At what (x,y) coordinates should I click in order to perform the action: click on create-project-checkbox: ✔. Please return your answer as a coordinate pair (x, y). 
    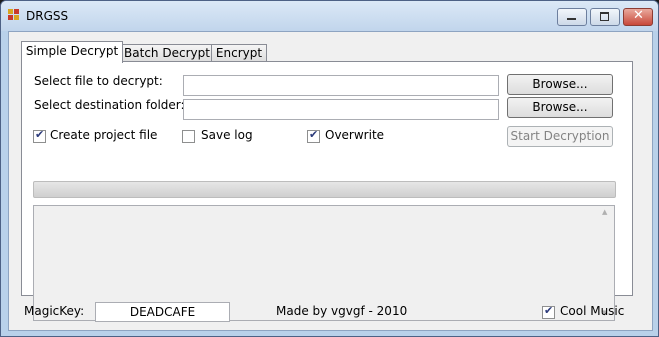
    Looking at the image, I should click on (39, 135).